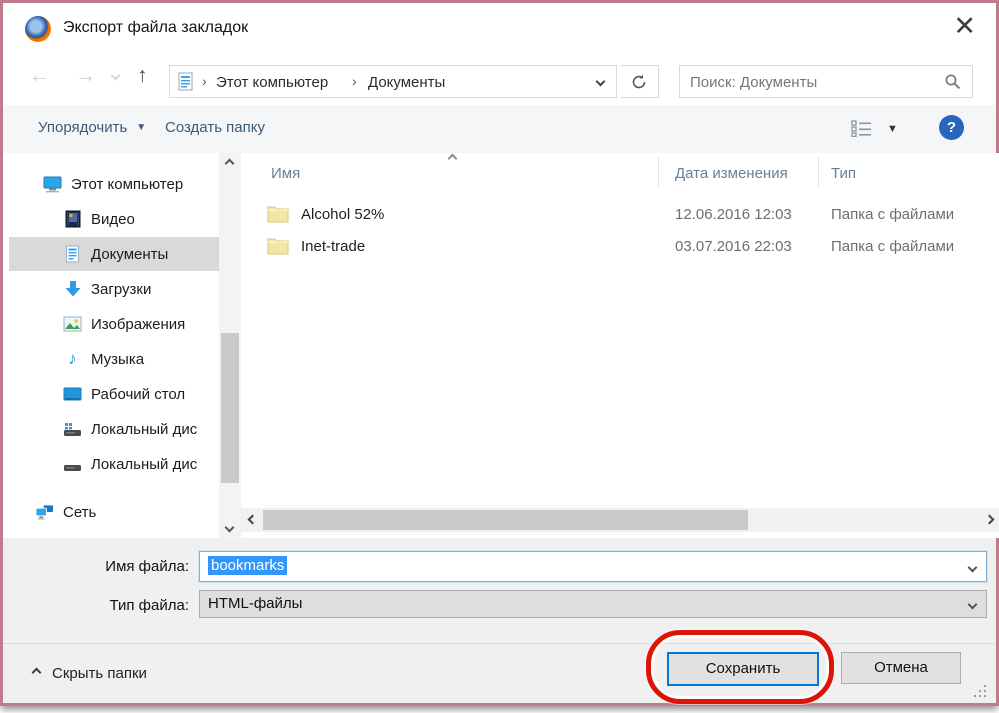 The image size is (999, 713). I want to click on file-type-label: Тип файла:, so click(149, 605).